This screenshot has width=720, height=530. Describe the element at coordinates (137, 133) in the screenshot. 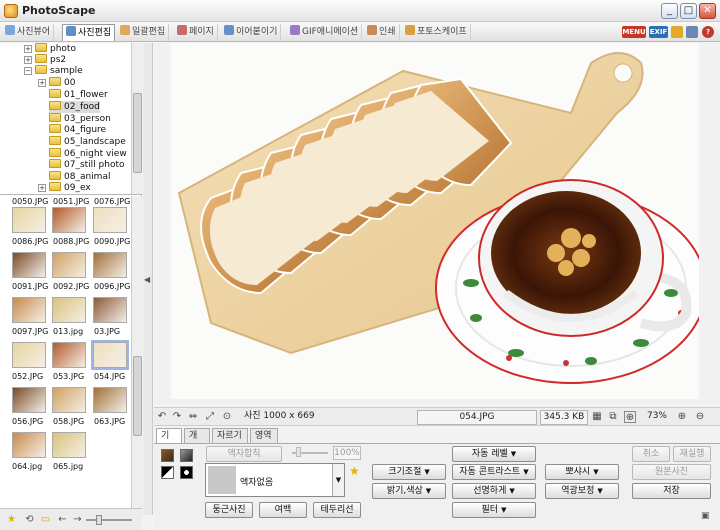

I see `tree-scroll-thumb` at that location.